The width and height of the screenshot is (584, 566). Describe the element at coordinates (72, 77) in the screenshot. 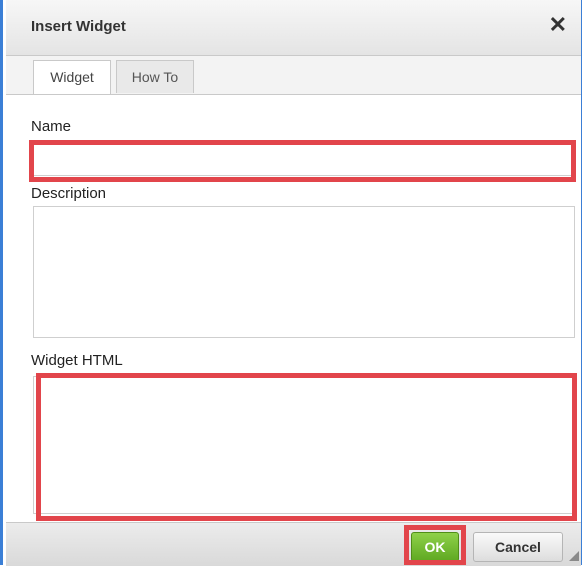

I see `tab-widget: Widget` at that location.